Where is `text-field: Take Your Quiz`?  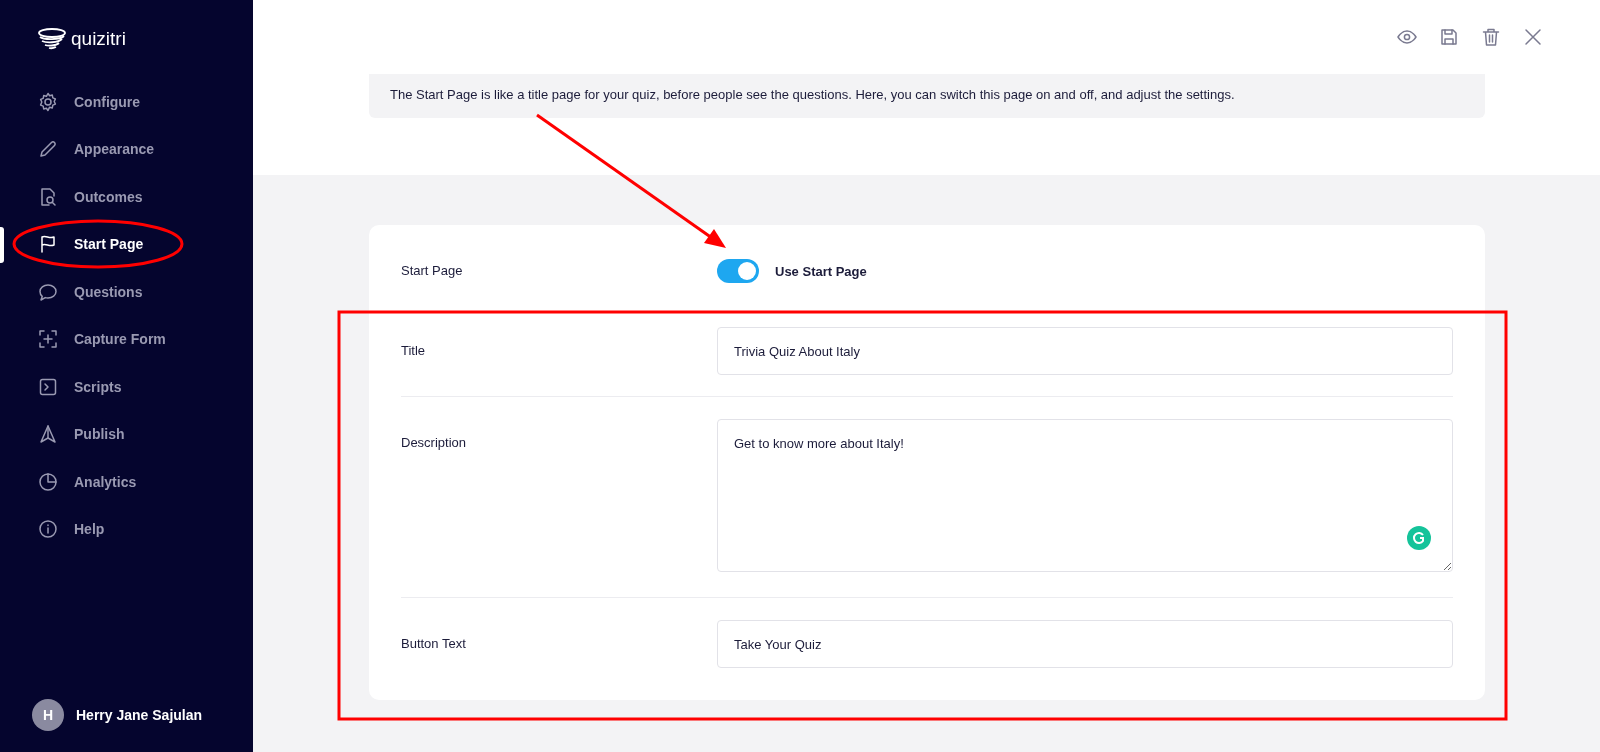 text-field: Take Your Quiz is located at coordinates (1085, 644).